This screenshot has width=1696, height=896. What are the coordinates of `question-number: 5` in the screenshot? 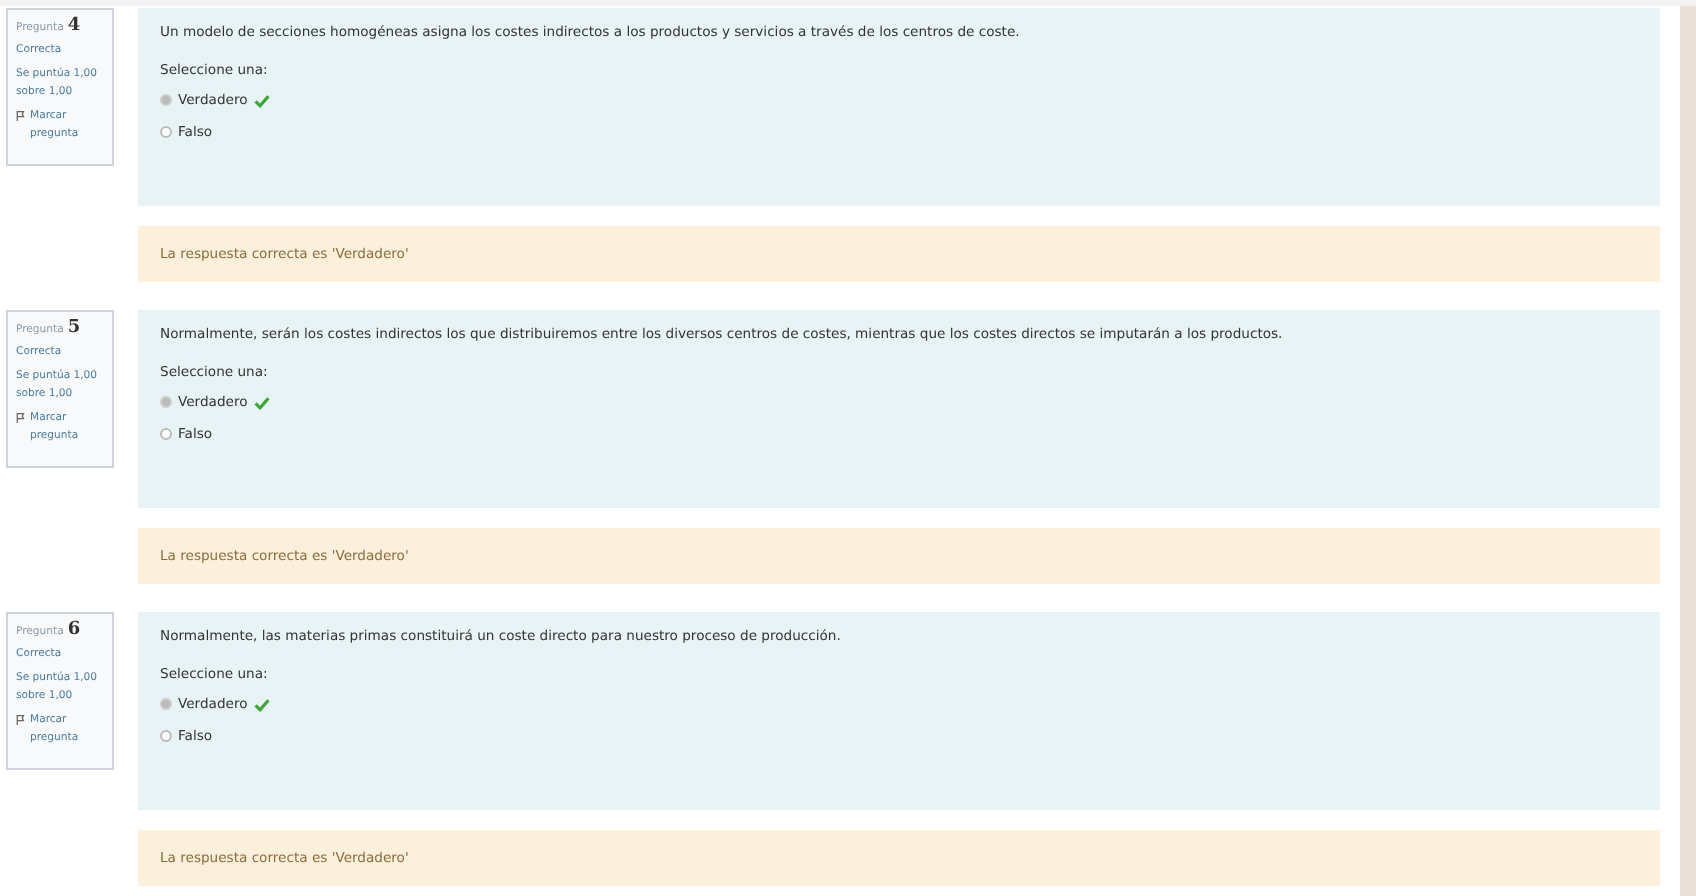 It's located at (74, 328).